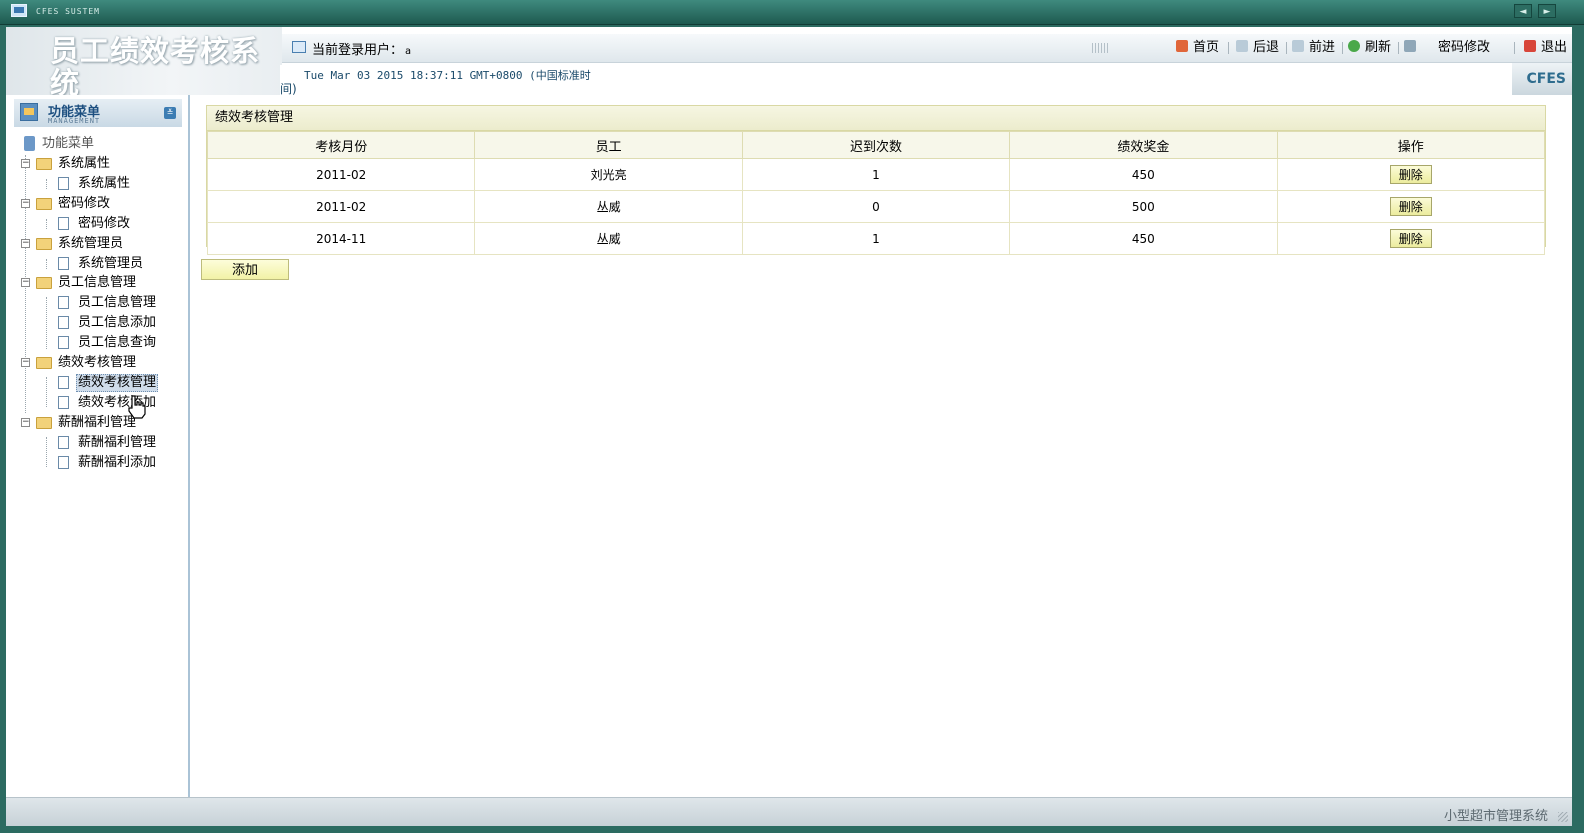 Image resolution: width=1584 pixels, height=833 pixels. Describe the element at coordinates (789, 811) in the screenshot. I see `status-bar: 小型超市管理系统` at that location.